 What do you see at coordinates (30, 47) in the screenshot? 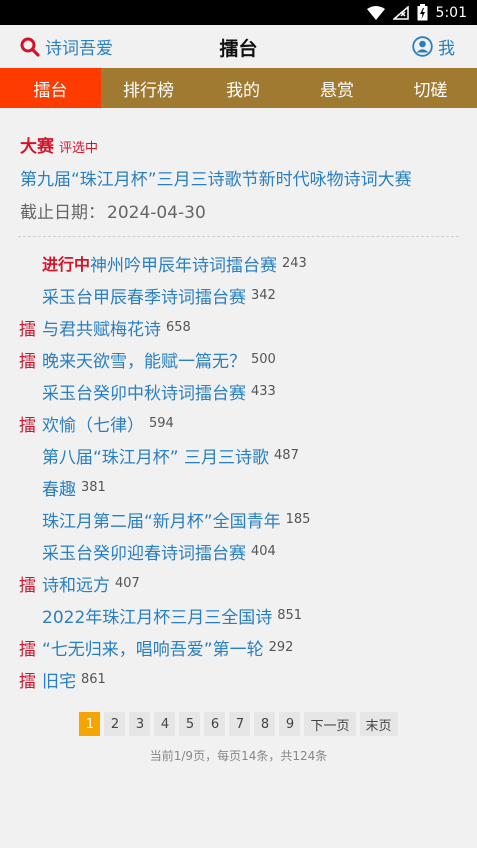
I see `search-icon` at bounding box center [30, 47].